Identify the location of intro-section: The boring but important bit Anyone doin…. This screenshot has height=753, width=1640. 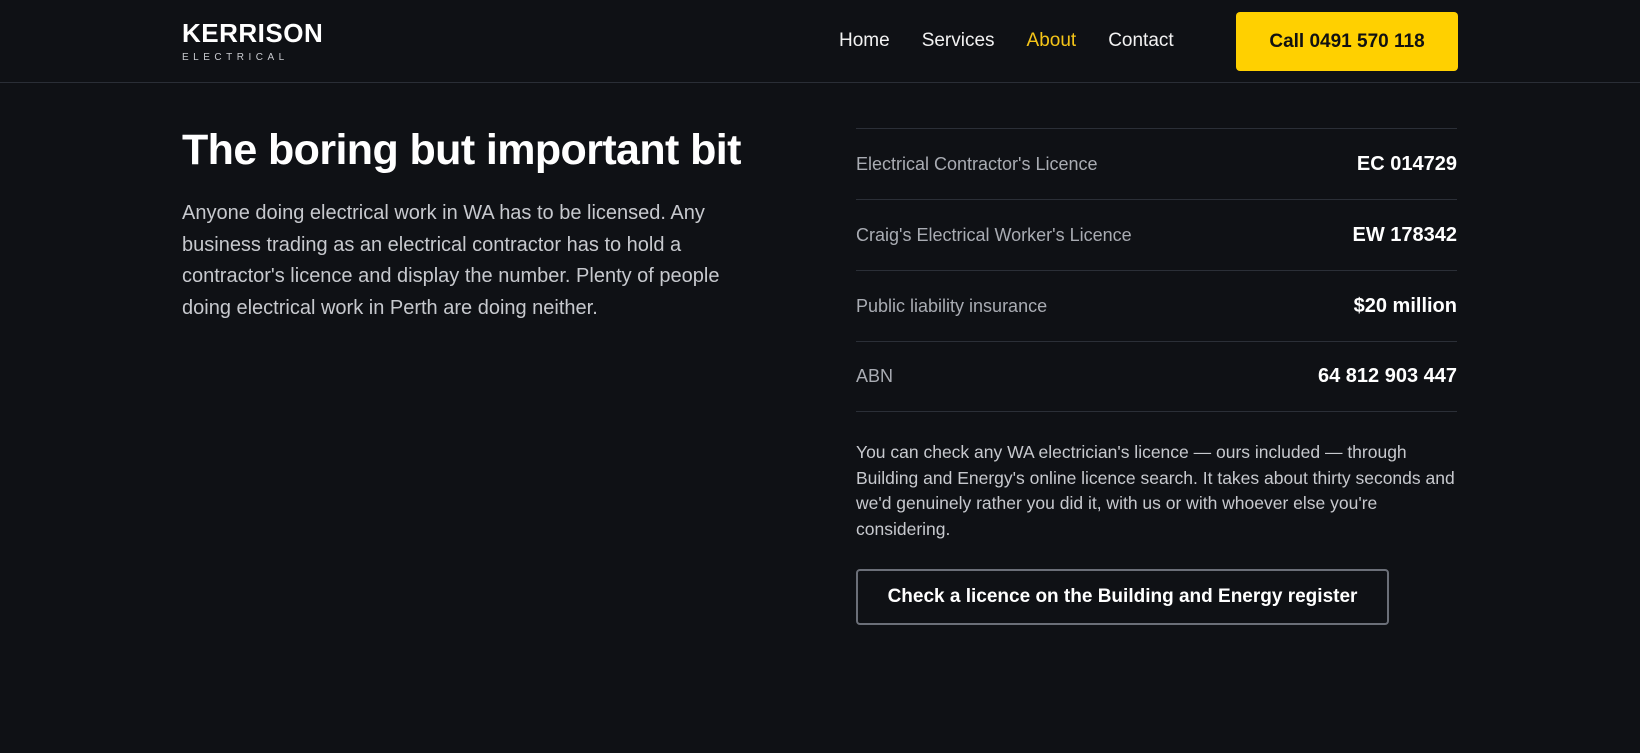
(477, 223).